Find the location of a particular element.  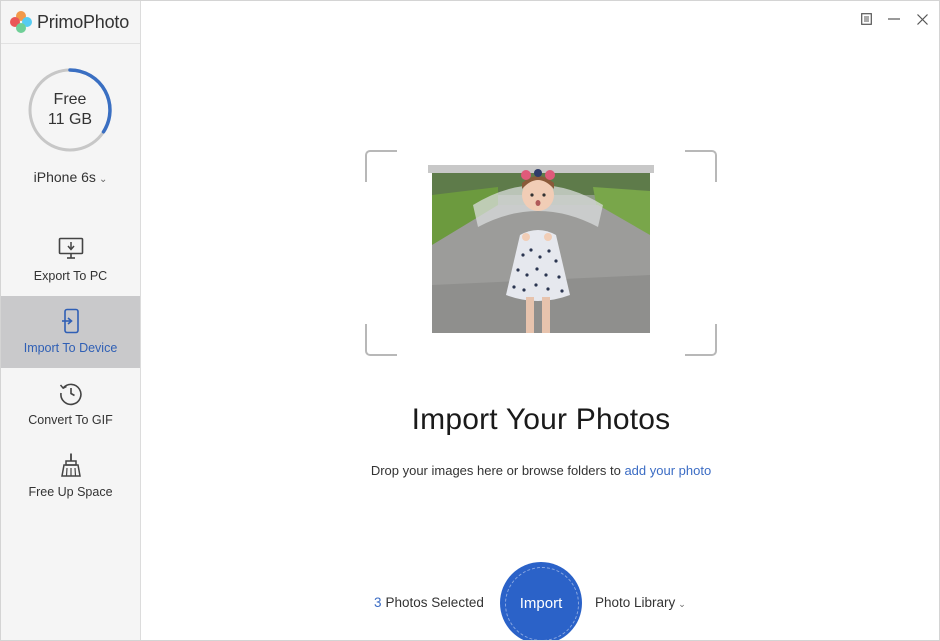

add-photo-link: add your photo is located at coordinates (667, 470).